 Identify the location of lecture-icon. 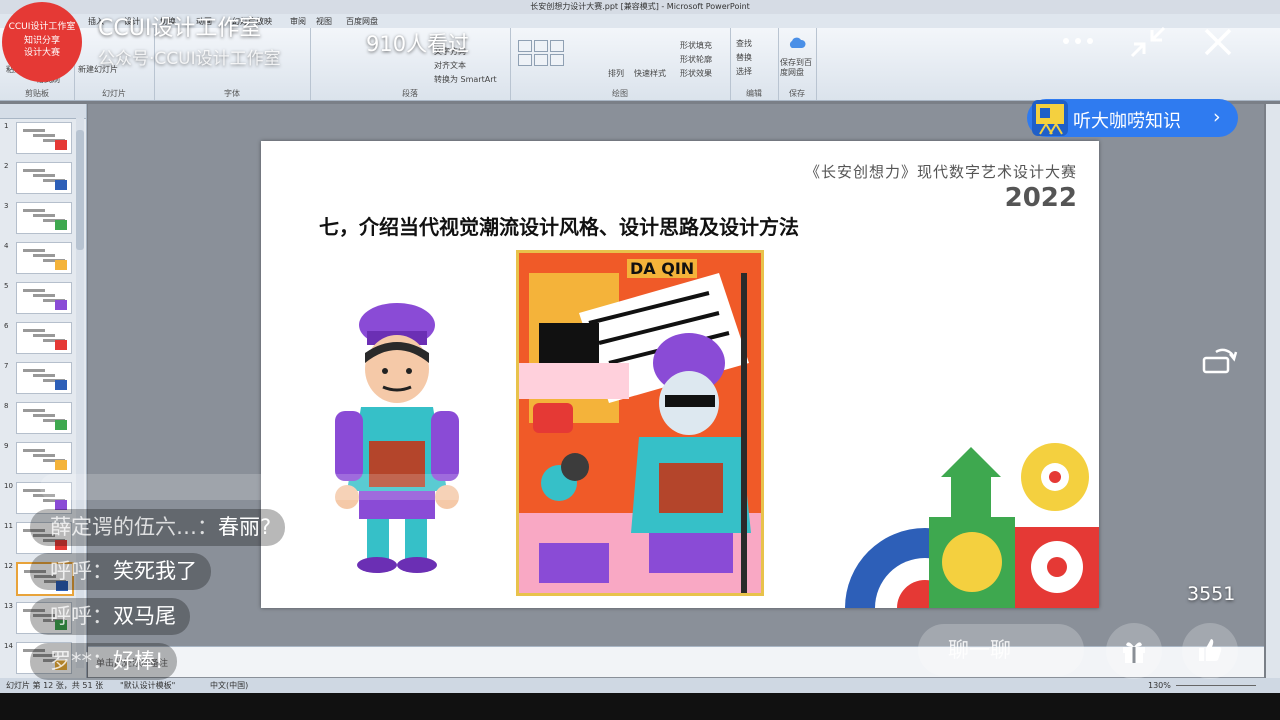
(1050, 118).